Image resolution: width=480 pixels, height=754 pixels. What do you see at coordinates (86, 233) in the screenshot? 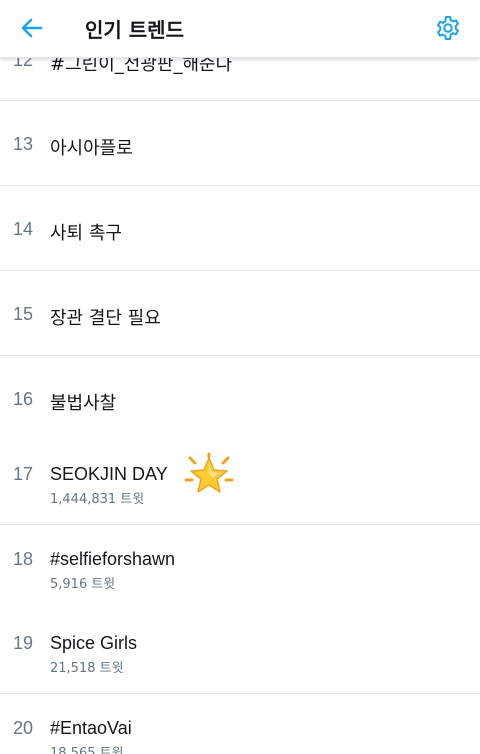
I see `trend-topic: 사퇴 촉구` at bounding box center [86, 233].